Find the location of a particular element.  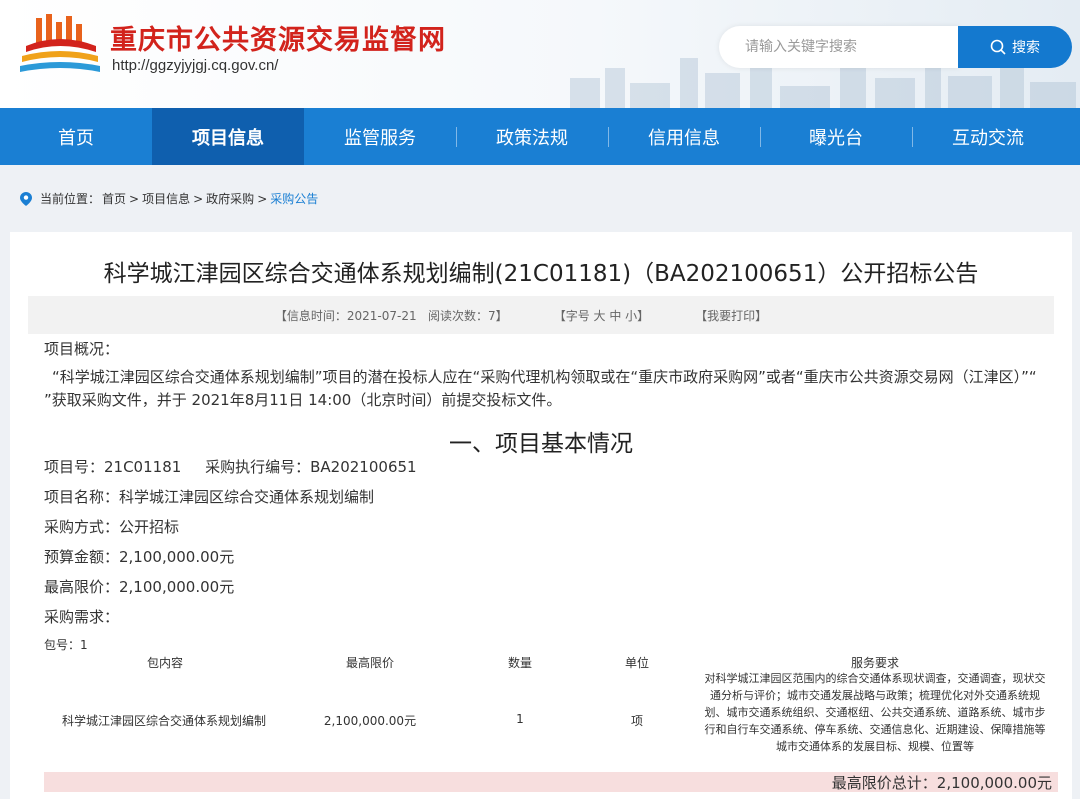

max-price: 最高限价：2,100,000.00元 is located at coordinates (139, 587).